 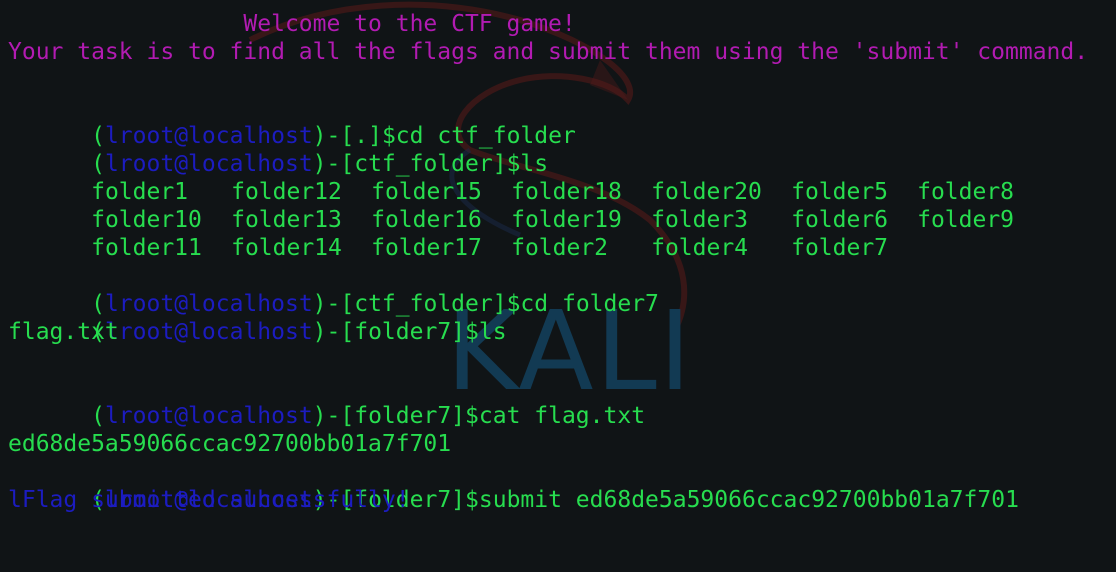 What do you see at coordinates (582, 304) in the screenshot?
I see `prompt-command: $cd folder7` at bounding box center [582, 304].